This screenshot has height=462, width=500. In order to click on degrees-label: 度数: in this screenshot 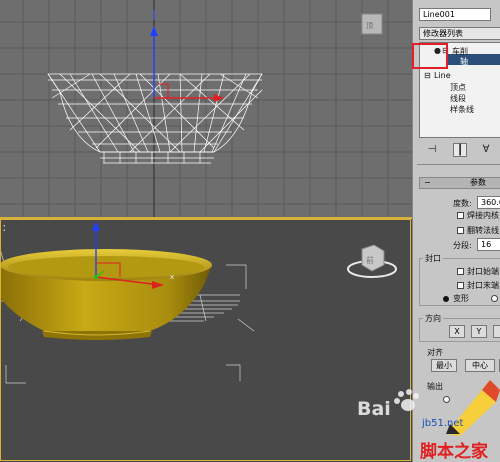, I will do `click(462, 203)`.